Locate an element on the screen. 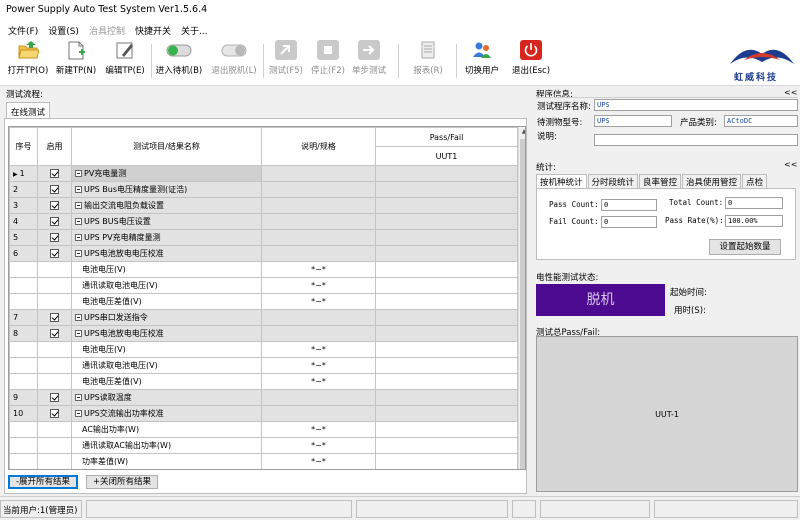 The width and height of the screenshot is (800, 520). test-group-row: 10 UPS交流输出功率校准 is located at coordinates (263, 413).